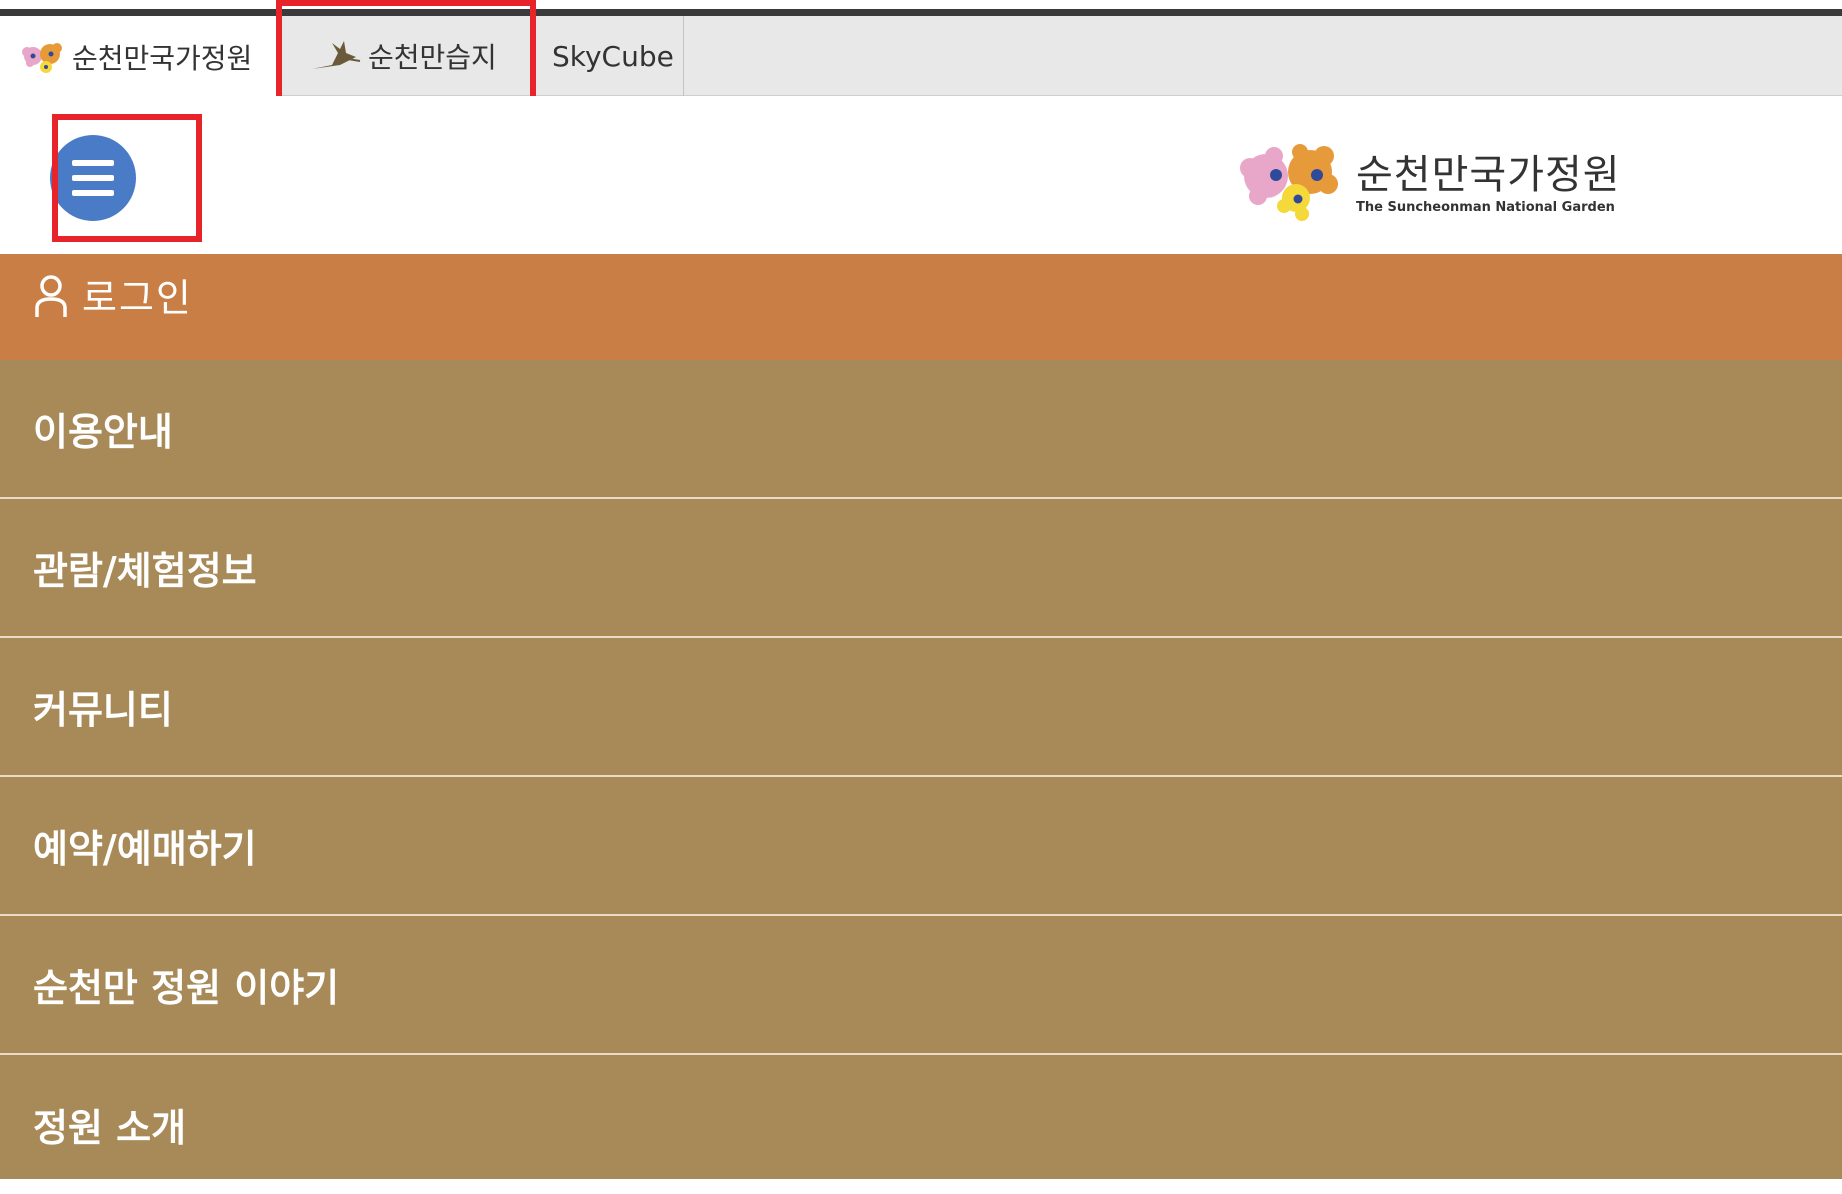 Image resolution: width=1842 pixels, height=1194 pixels. What do you see at coordinates (1292, 185) in the screenshot?
I see `garden-logo-icon` at bounding box center [1292, 185].